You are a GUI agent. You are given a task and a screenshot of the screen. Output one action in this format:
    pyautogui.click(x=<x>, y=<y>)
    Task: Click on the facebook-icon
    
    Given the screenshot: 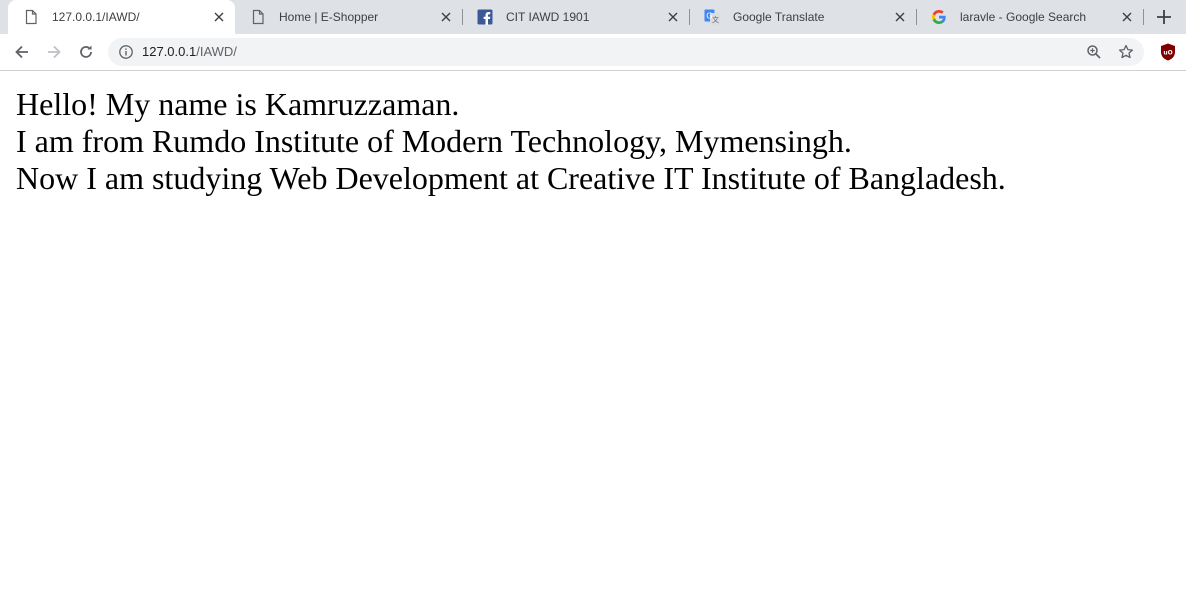 What is the action you would take?
    pyautogui.click(x=485, y=17)
    